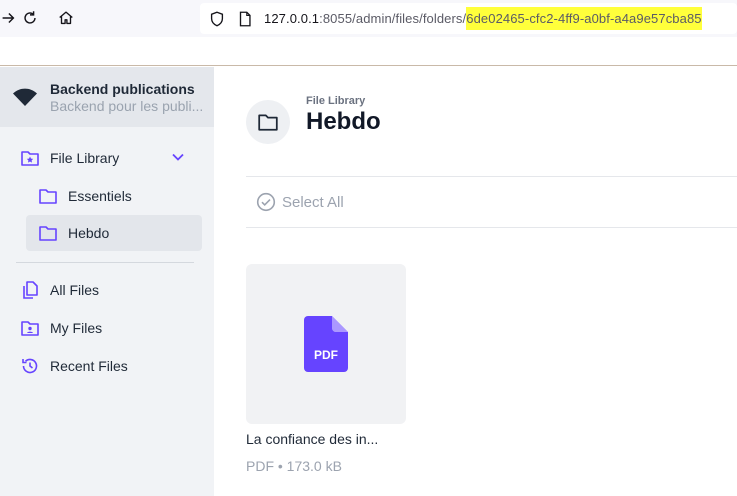 The width and height of the screenshot is (737, 496). What do you see at coordinates (25, 97) in the screenshot?
I see `wifi-logo-icon` at bounding box center [25, 97].